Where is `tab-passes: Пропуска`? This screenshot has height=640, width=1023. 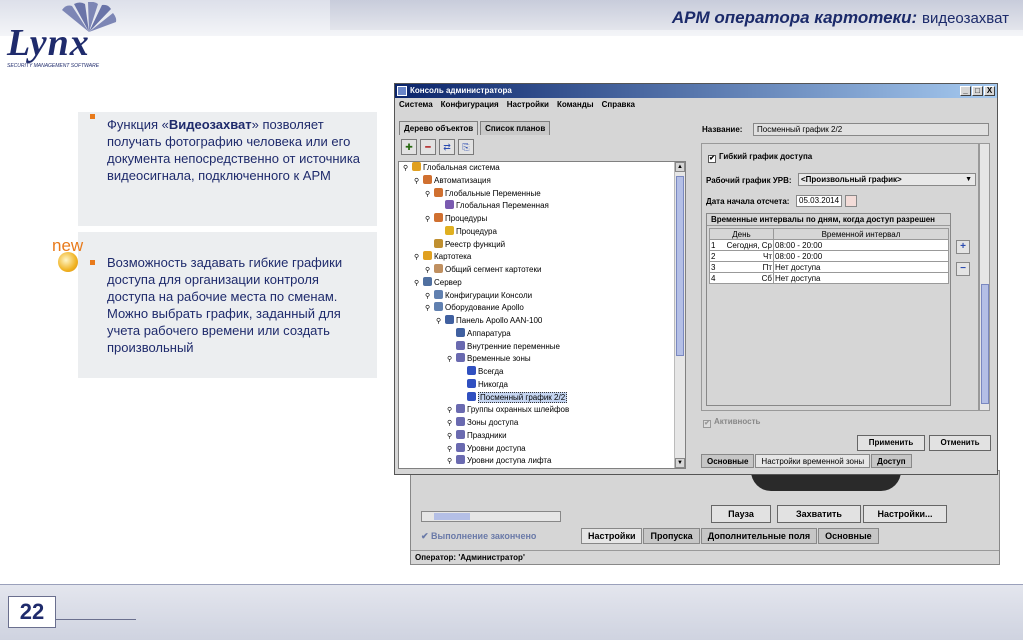 tab-passes: Пропуска is located at coordinates (671, 536).